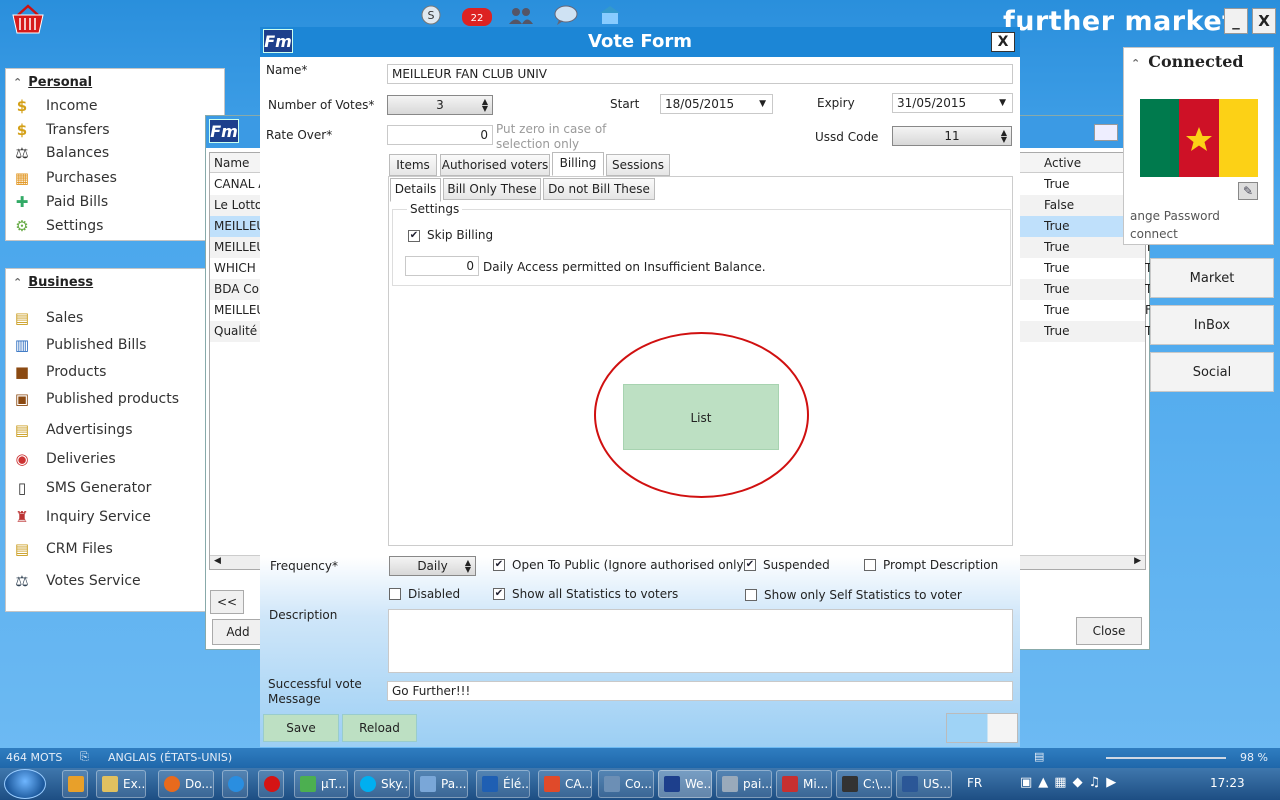 The width and height of the screenshot is (1280, 800). Describe the element at coordinates (34, 757) in the screenshot. I see `word-count: 464 MOTS` at that location.